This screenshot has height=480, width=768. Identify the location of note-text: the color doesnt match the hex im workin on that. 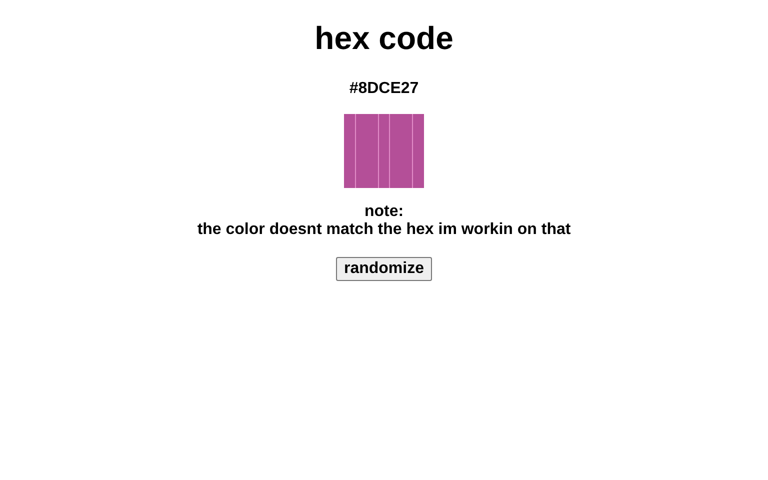
(384, 230).